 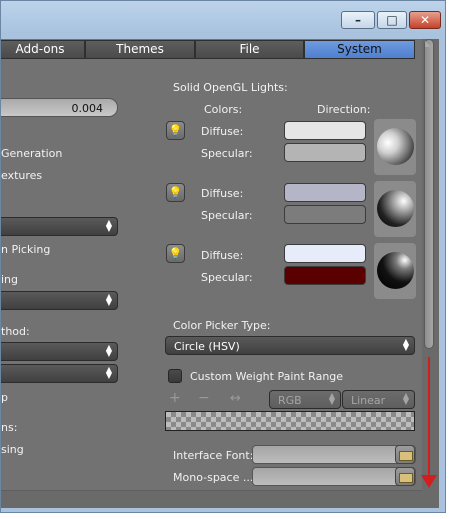 I want to click on textures-label: extures, so click(x=22, y=175).